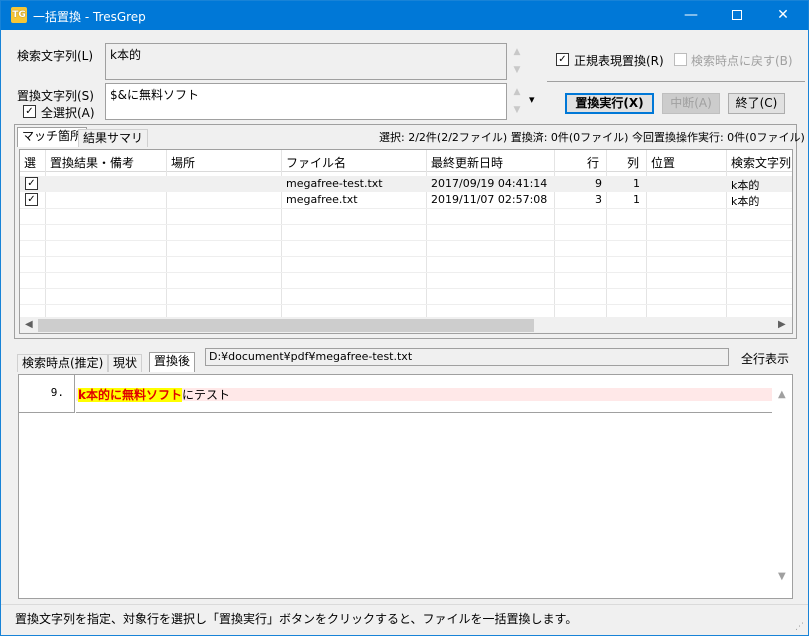 The width and height of the screenshot is (809, 636). Describe the element at coordinates (742, 61) in the screenshot. I see `restore-label: 検索時点に戻す(B)` at that location.